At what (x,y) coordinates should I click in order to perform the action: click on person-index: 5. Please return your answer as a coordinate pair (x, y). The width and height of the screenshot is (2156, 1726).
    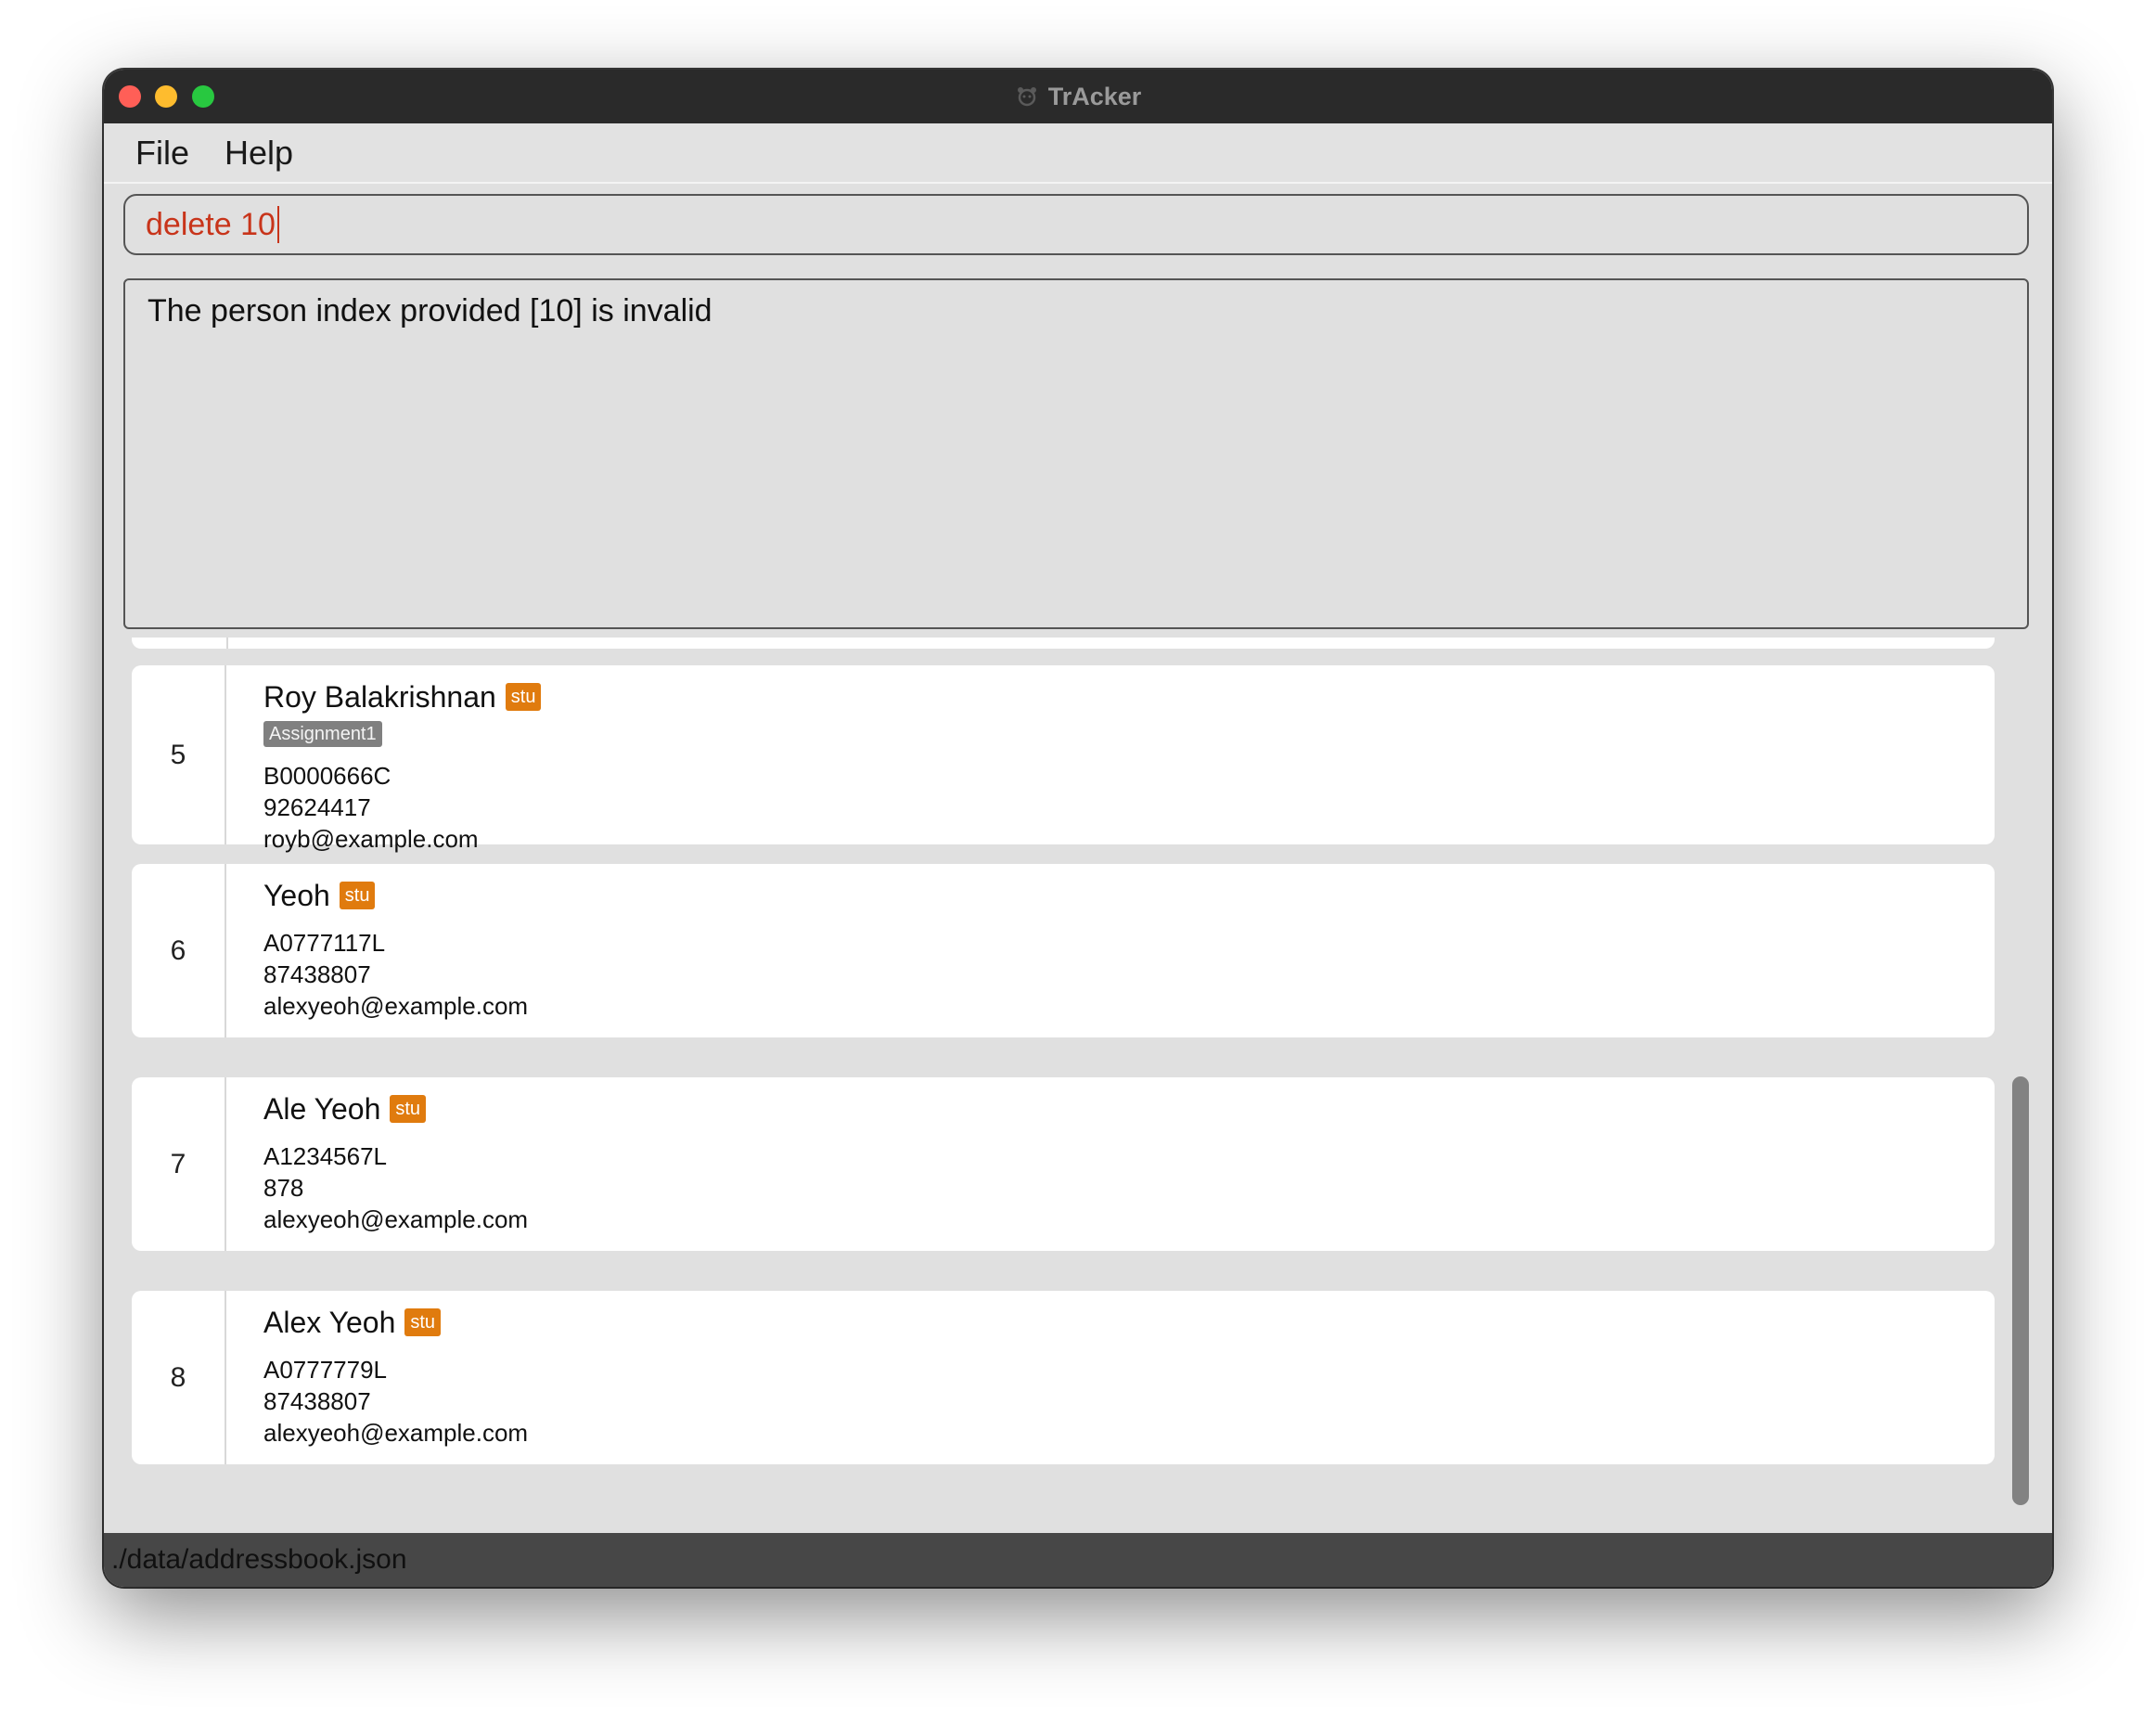
    Looking at the image, I should click on (179, 754).